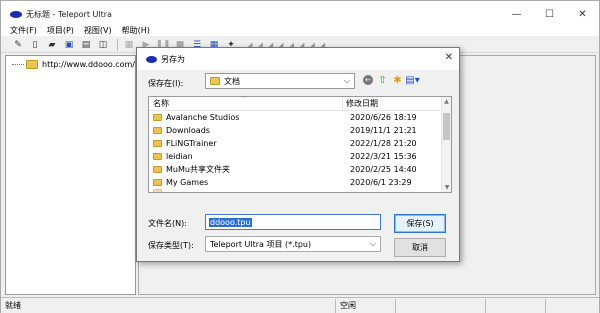 This screenshot has width=600, height=313. What do you see at coordinates (88, 64) in the screenshot?
I see `tree-item-label: http://www.ddooo.com/` at bounding box center [88, 64].